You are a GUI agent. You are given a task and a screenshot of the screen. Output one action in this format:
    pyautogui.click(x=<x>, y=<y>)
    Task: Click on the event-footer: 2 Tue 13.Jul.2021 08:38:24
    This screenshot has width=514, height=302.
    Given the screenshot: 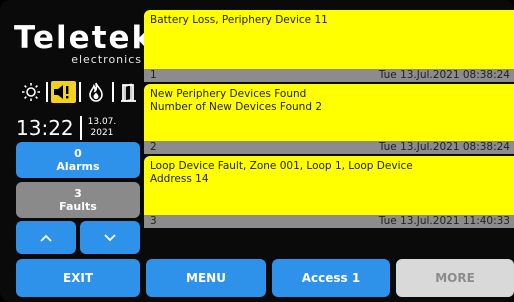 What is the action you would take?
    pyautogui.click(x=329, y=147)
    